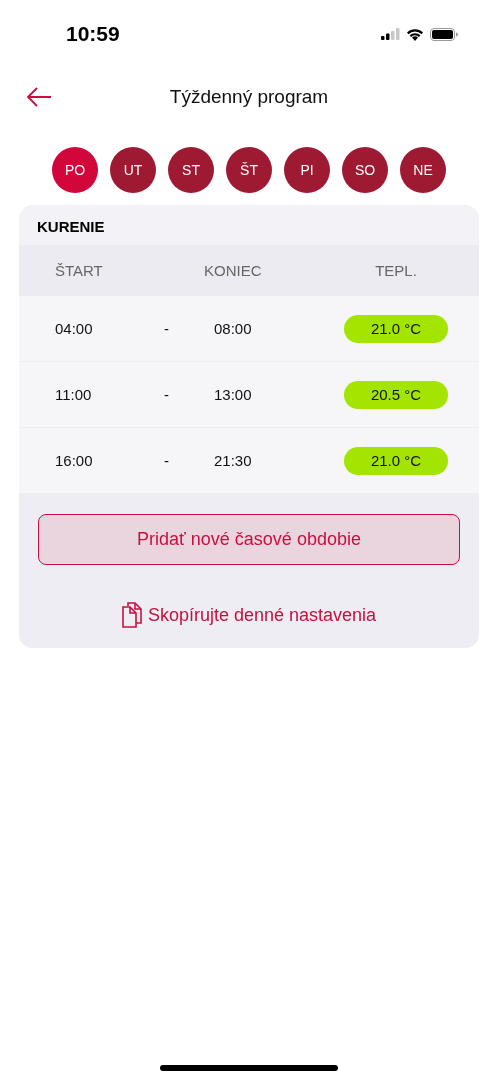 This screenshot has width=498, height=1080. What do you see at coordinates (233, 394) in the screenshot?
I see `end-time: 13:00` at bounding box center [233, 394].